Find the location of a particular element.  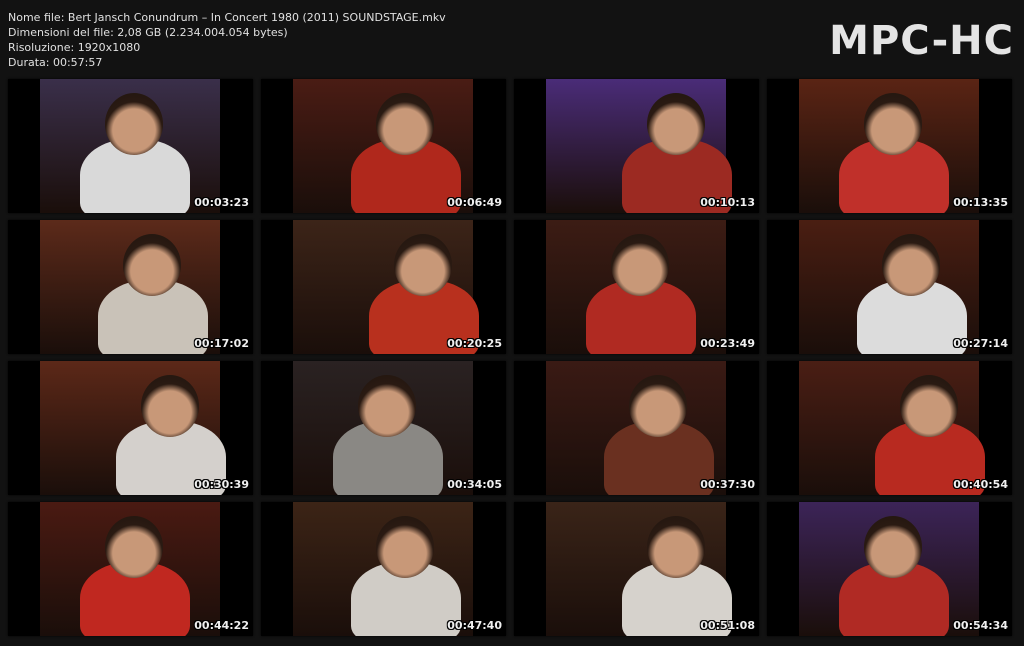

thumbnail: 00:10:13 is located at coordinates (636, 146).